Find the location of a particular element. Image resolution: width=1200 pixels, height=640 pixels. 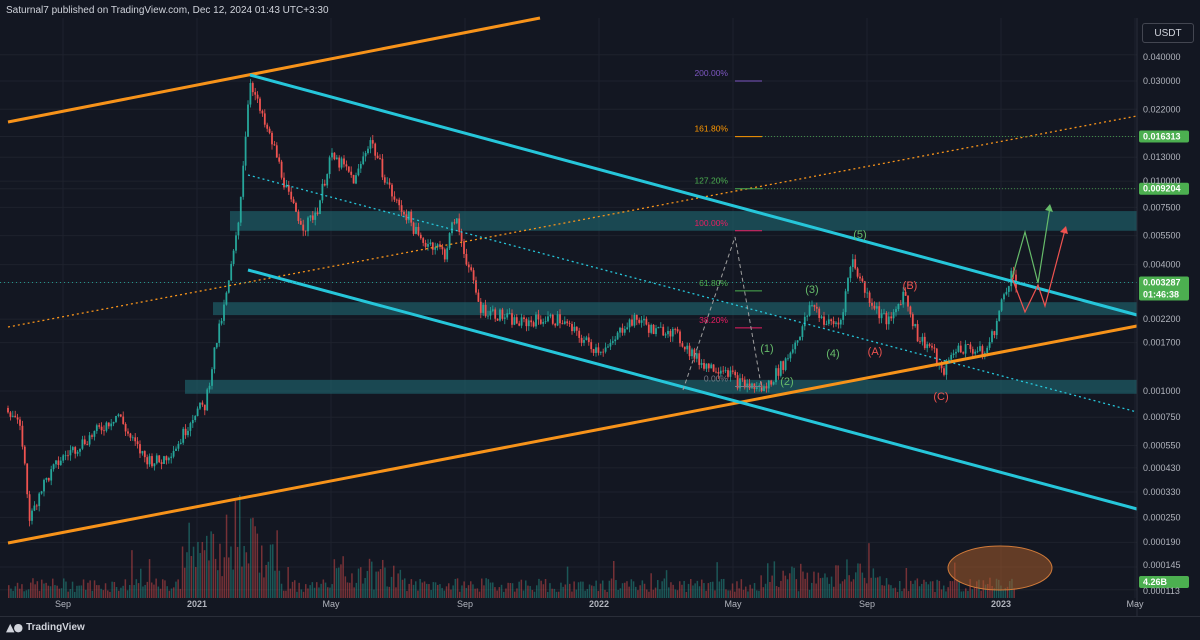

currency-selector: USDT is located at coordinates (1168, 33).